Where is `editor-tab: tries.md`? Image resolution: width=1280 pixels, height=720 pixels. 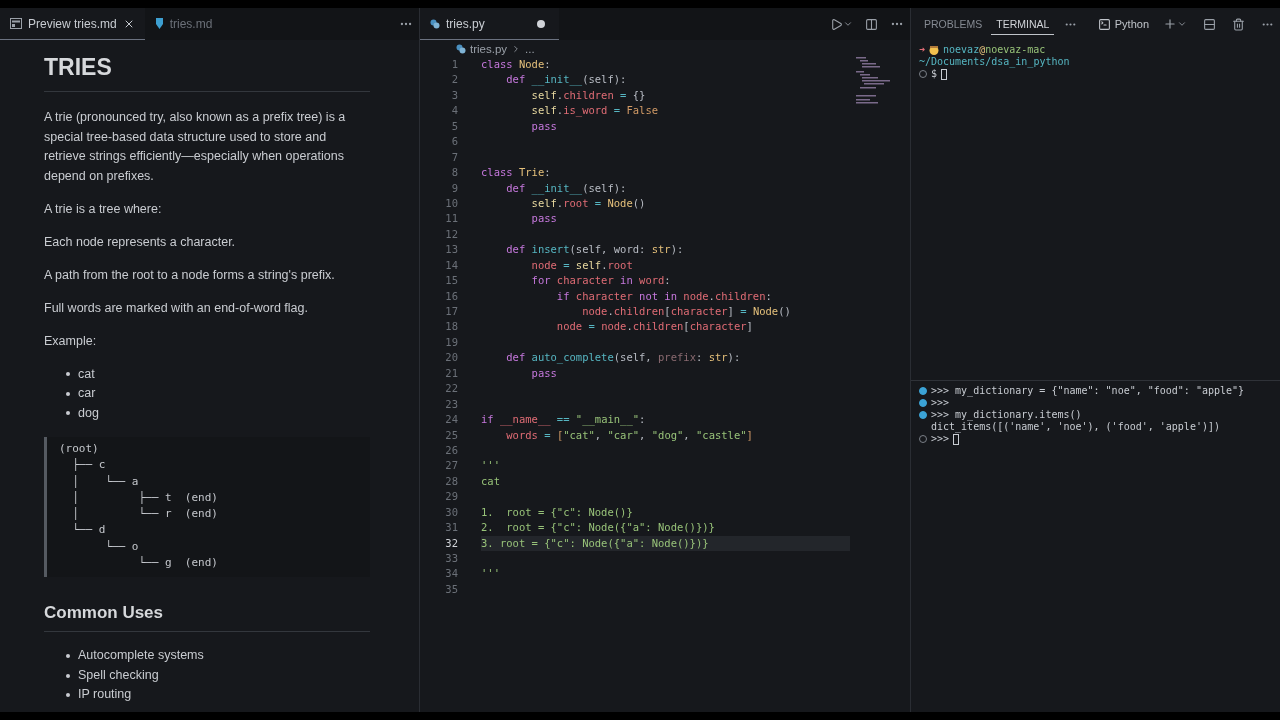 editor-tab: tries.md is located at coordinates (183, 24).